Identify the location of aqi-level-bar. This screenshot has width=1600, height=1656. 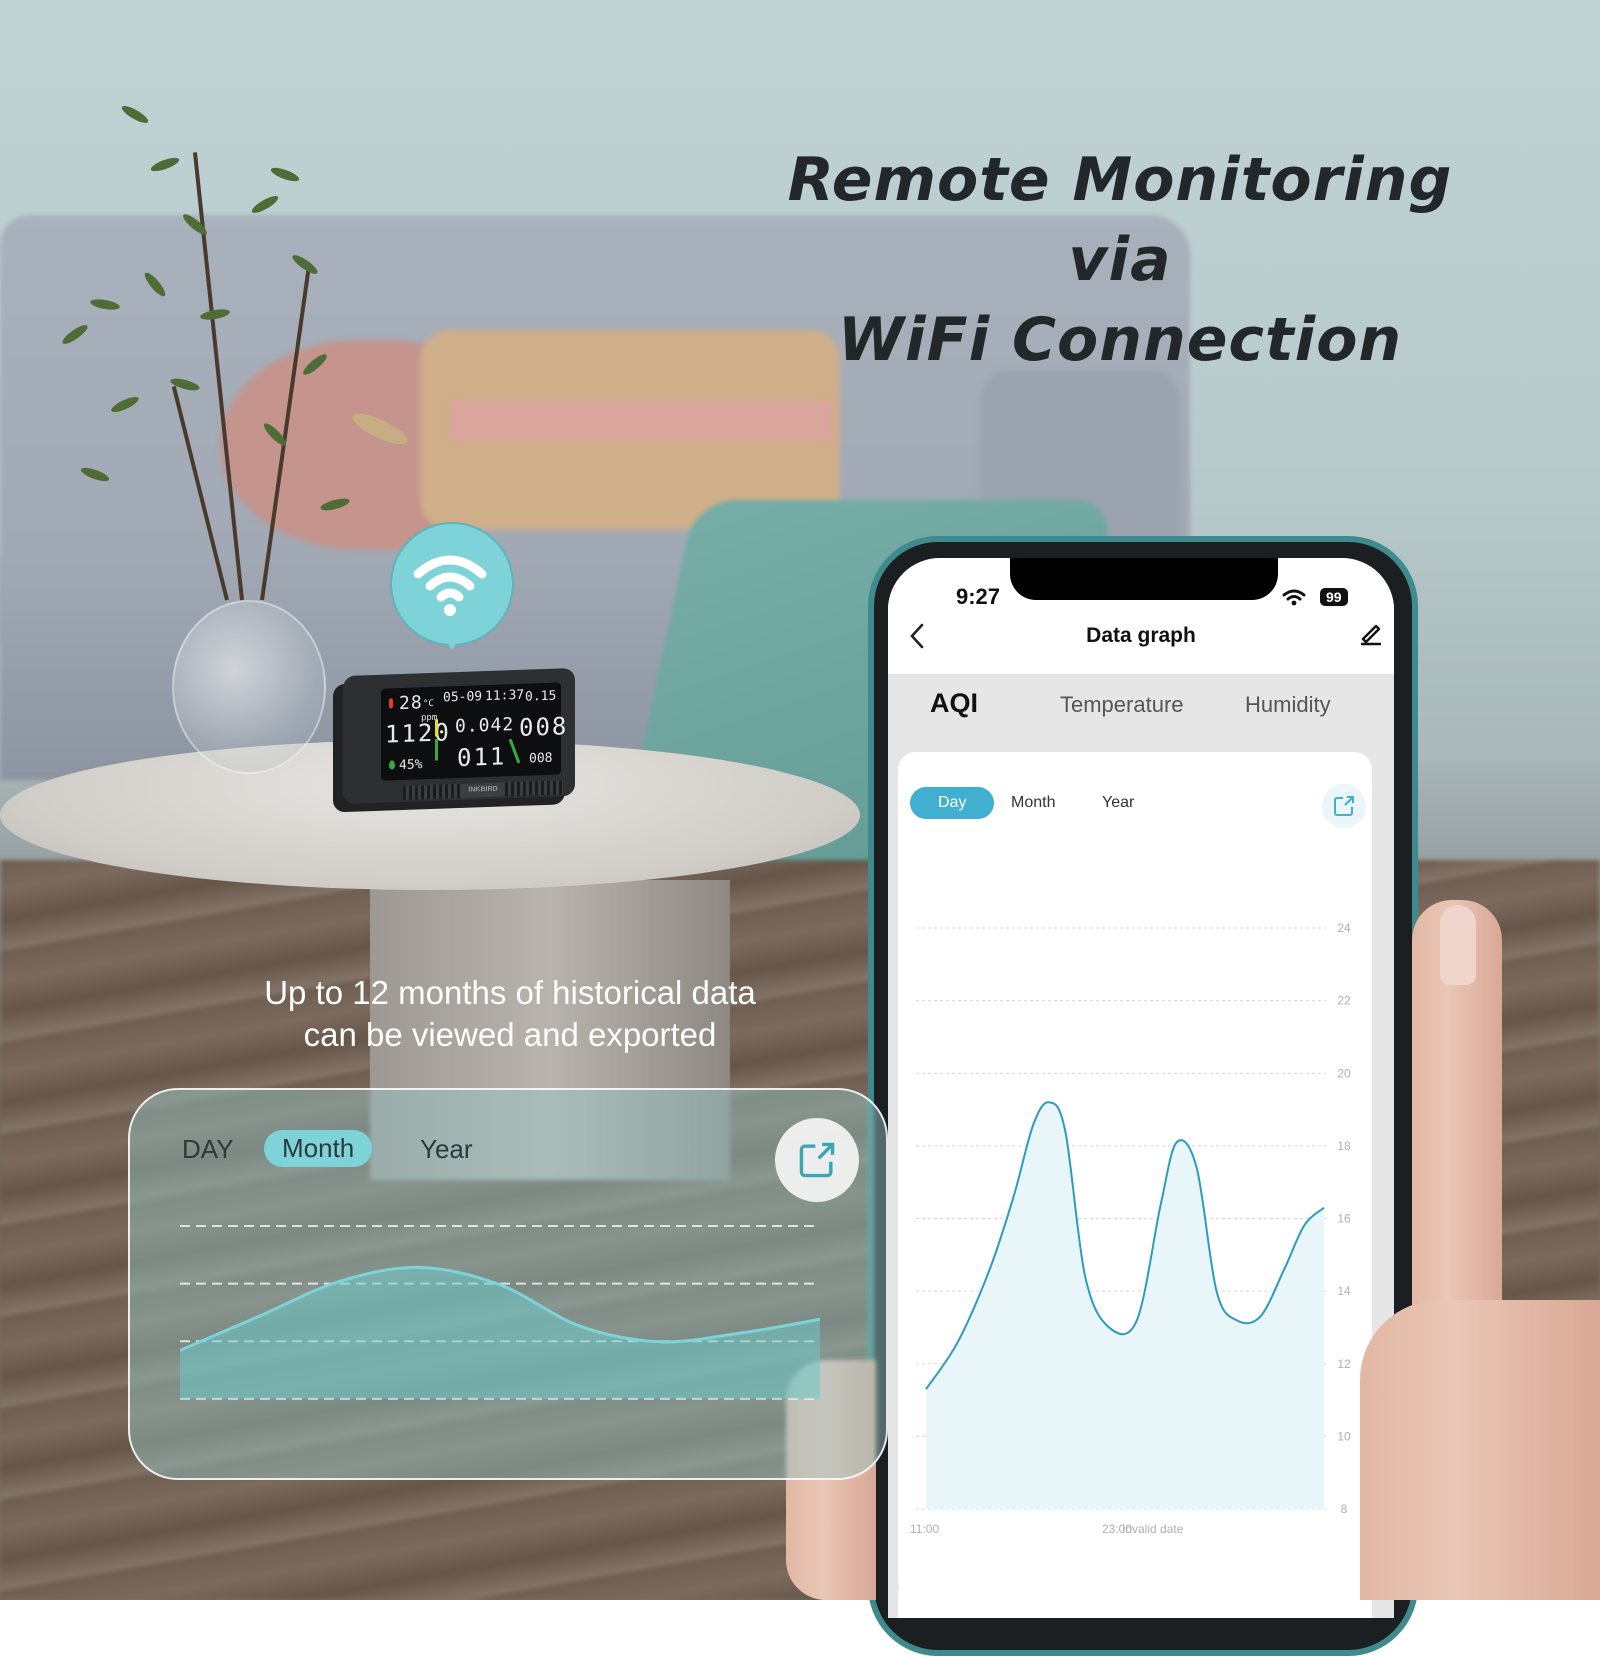
(515, 750).